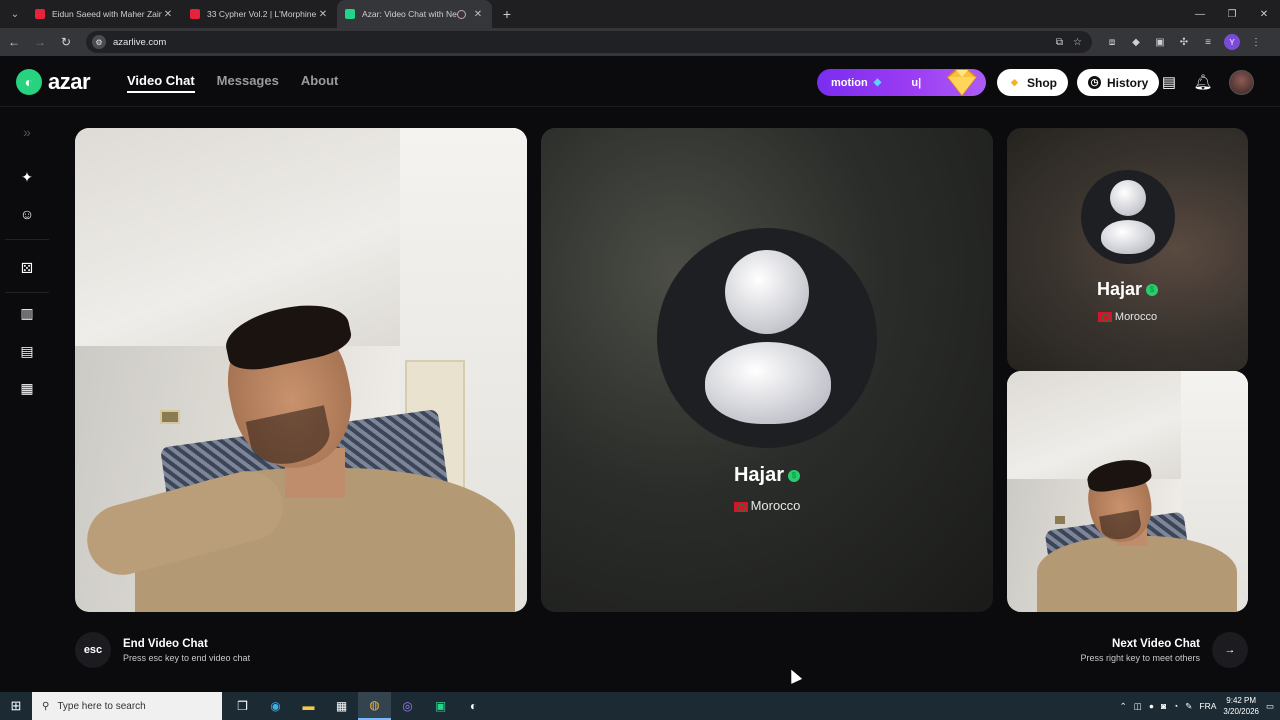  I want to click on end-chat-button: esc, so click(93, 650).